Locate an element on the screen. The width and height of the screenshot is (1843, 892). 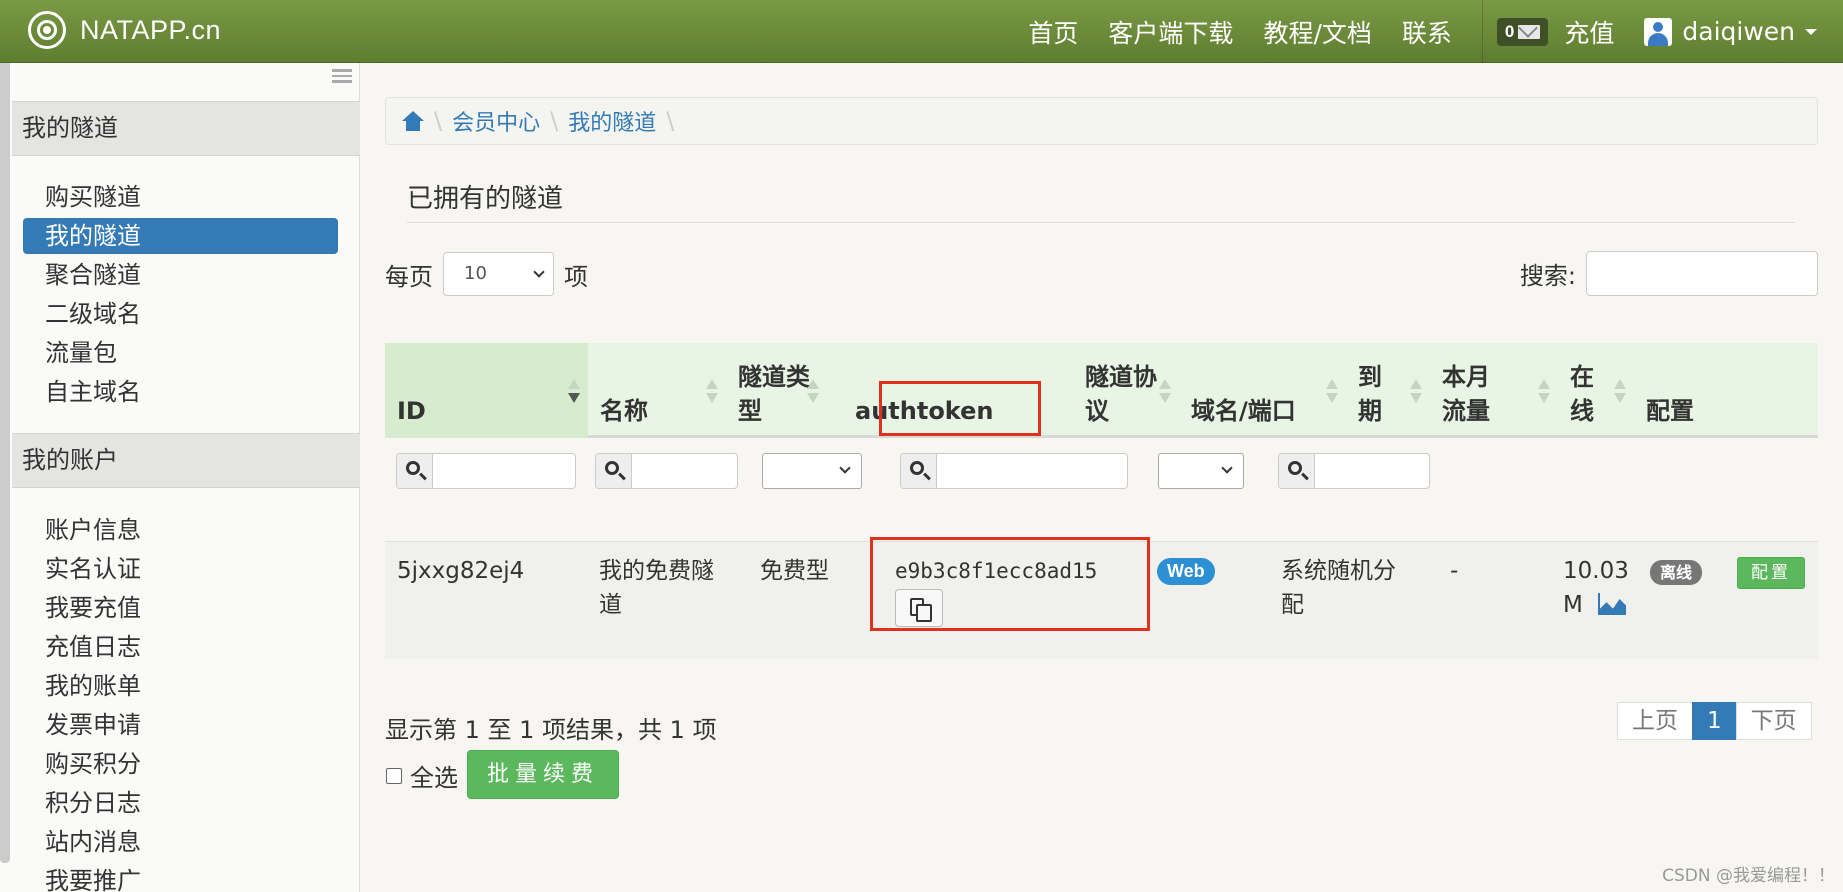
sidebar-item-recharge-log: 充值日志 is located at coordinates (180, 647).